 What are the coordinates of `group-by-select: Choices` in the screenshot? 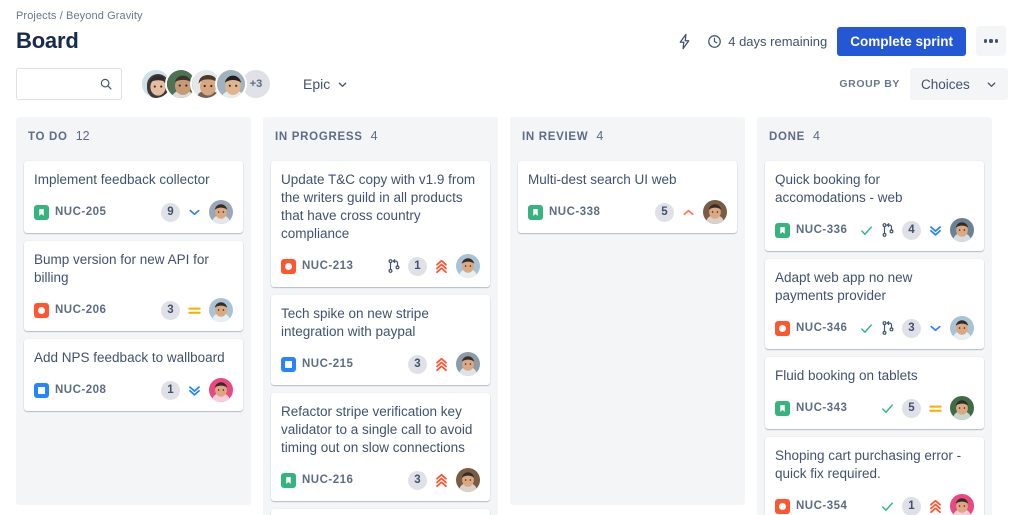 It's located at (959, 84).